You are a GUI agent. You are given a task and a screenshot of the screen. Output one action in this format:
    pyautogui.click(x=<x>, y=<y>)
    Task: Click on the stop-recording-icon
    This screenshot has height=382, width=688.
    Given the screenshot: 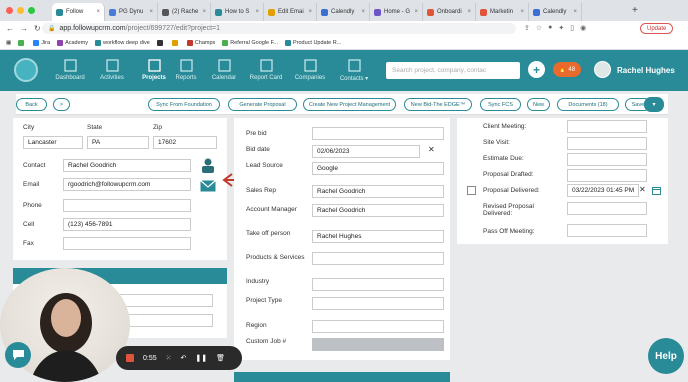 What is the action you would take?
    pyautogui.click(x=130, y=358)
    